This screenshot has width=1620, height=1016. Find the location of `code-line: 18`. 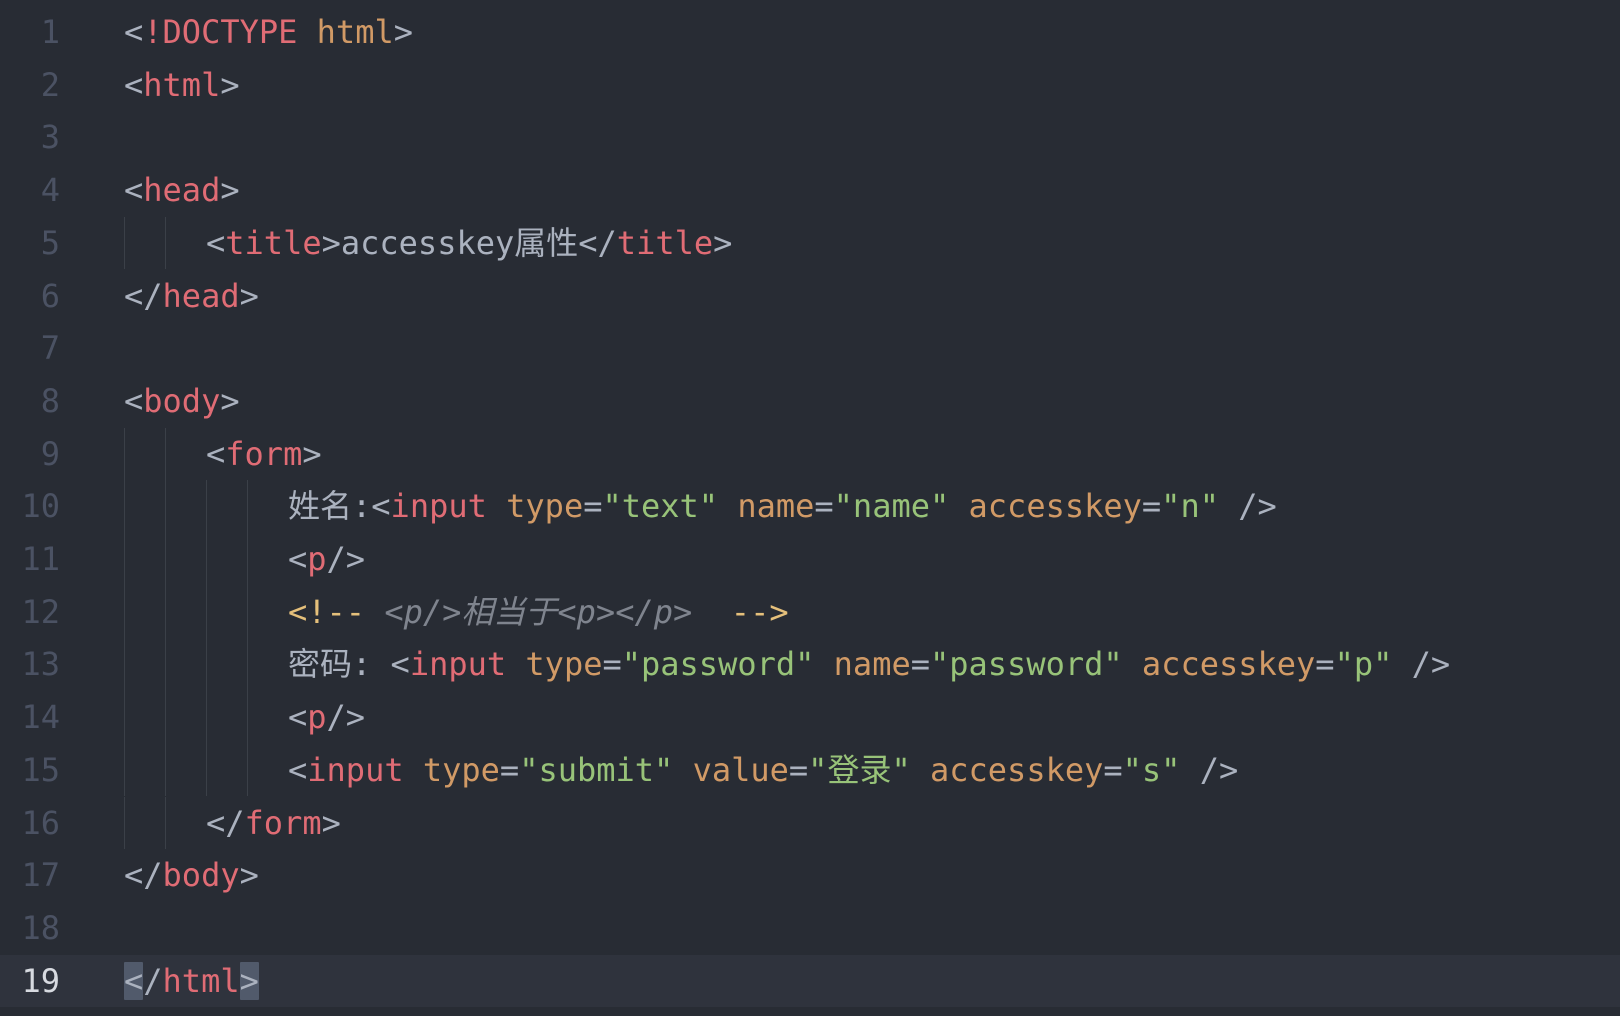

code-line: 18 is located at coordinates (810, 928).